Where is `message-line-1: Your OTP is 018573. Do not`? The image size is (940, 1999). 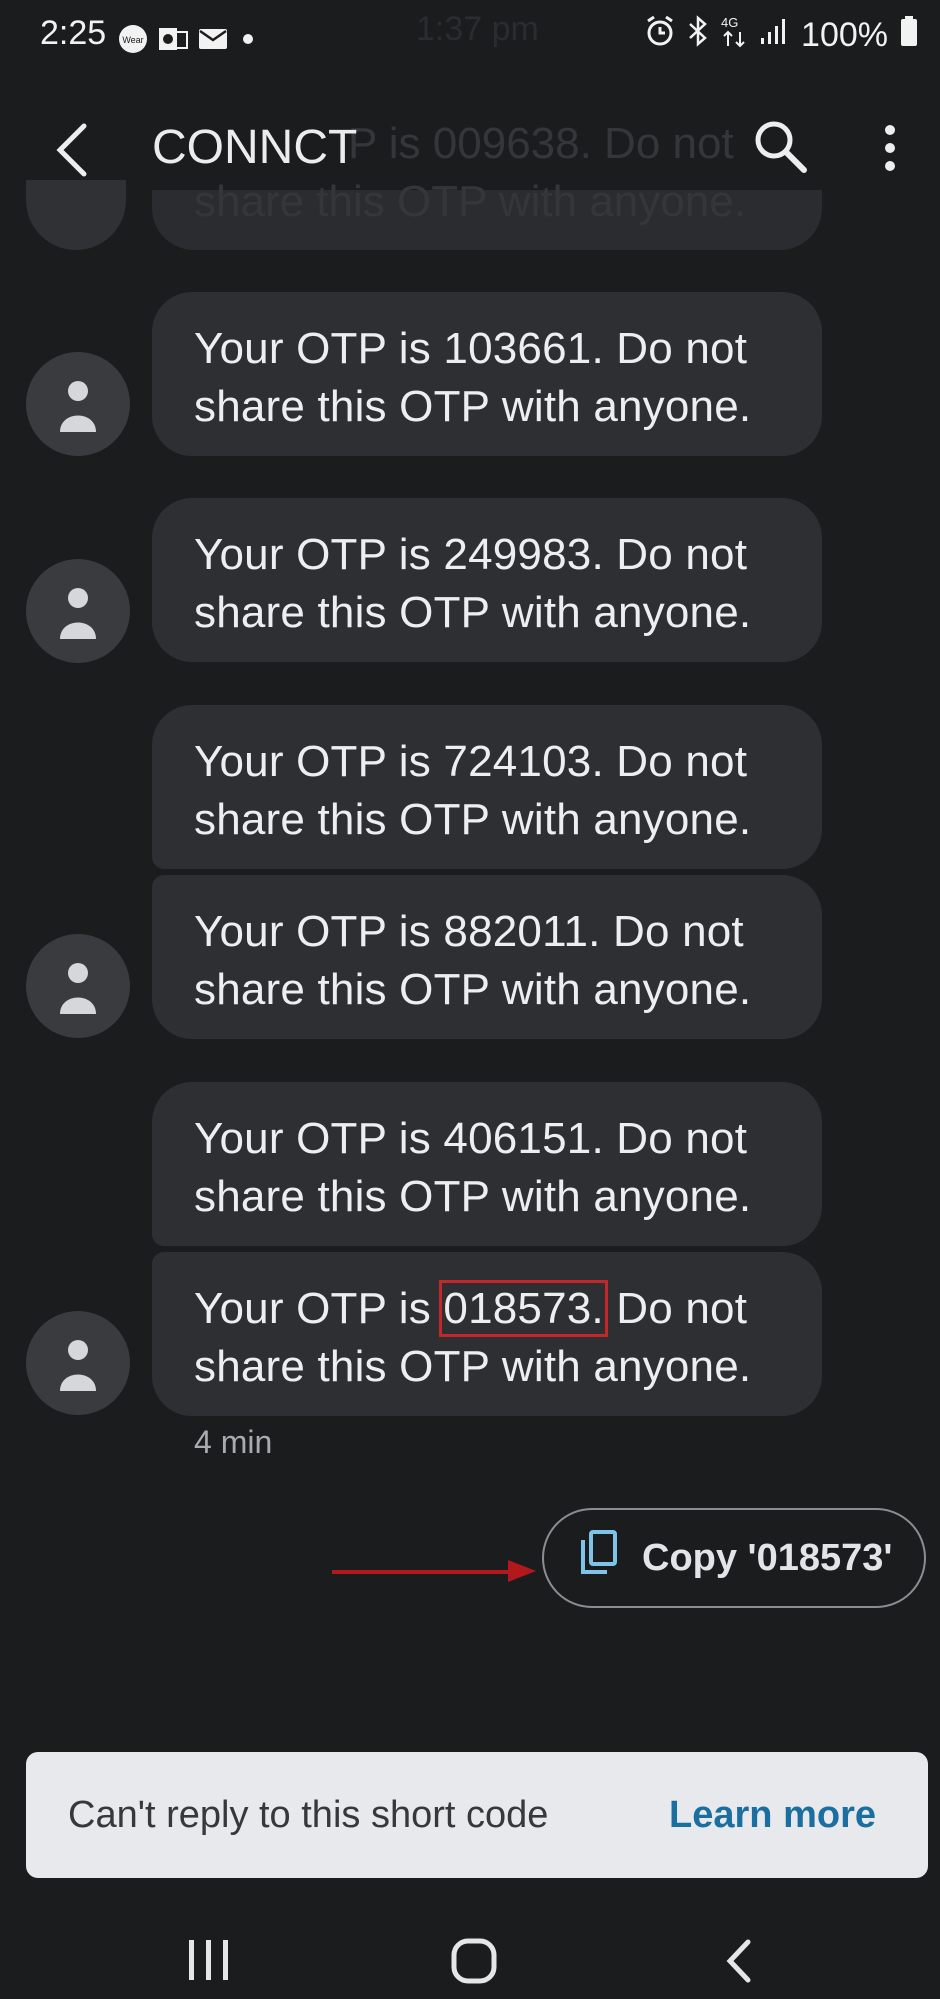 message-line-1: Your OTP is 018573. Do not is located at coordinates (471, 1308).